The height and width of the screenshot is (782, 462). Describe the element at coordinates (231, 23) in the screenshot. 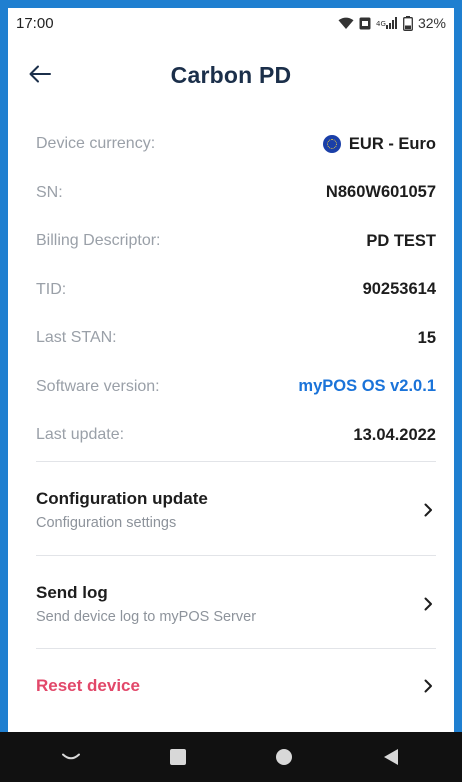

I see `status-bar: 17:00 4G 32%` at that location.